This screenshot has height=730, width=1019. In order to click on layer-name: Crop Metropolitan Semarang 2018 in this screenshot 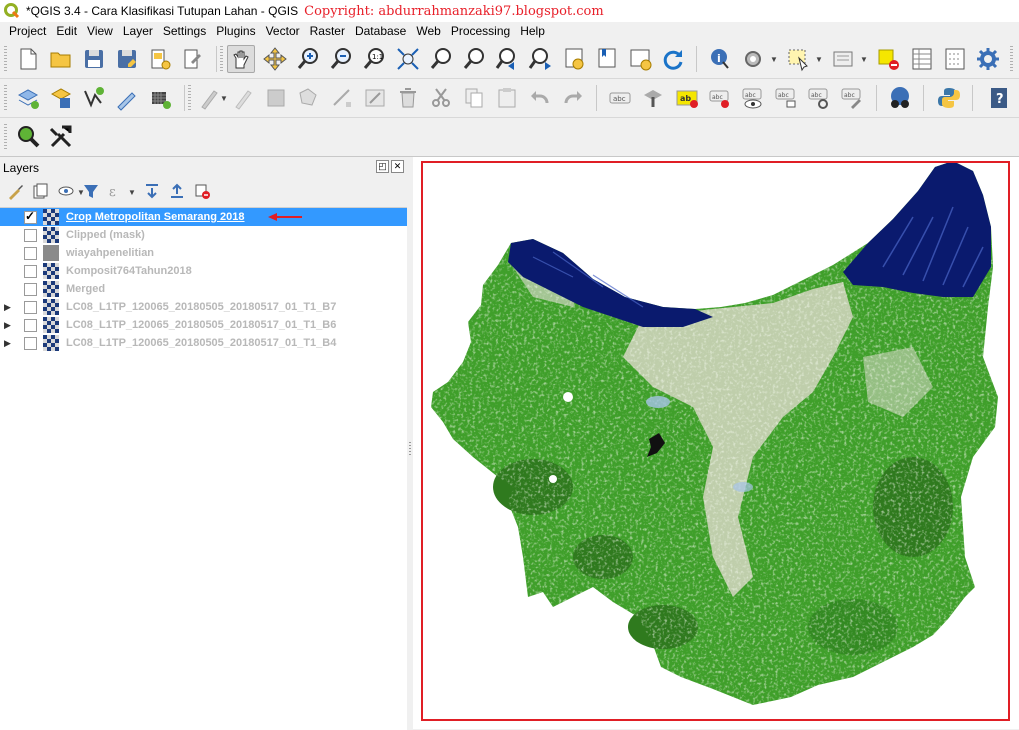, I will do `click(155, 217)`.